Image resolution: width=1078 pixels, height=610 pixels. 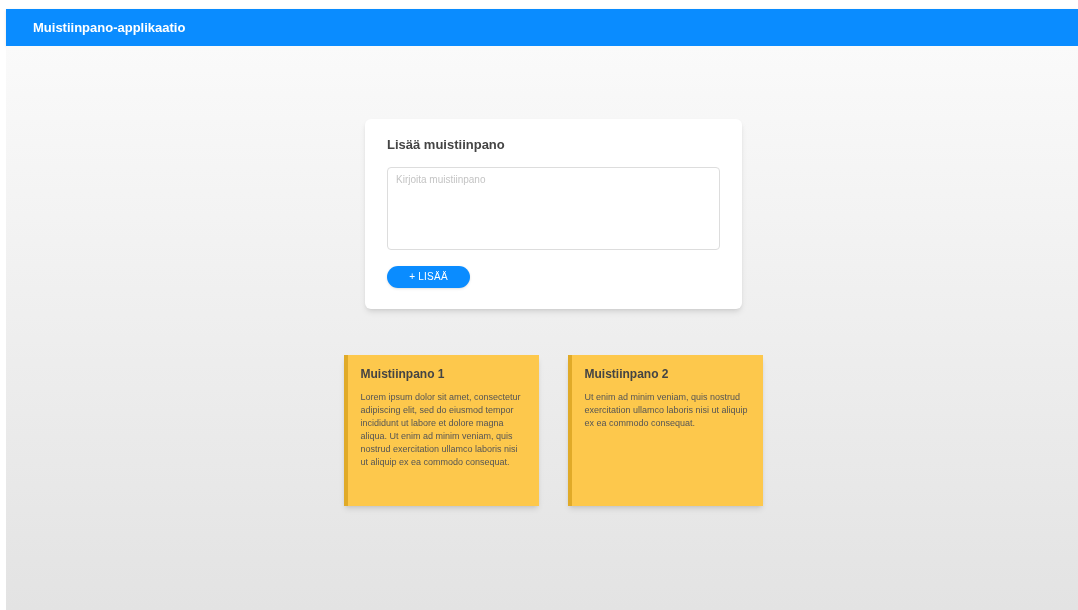 I want to click on note-text: Ut enim ad minim veniam, quis nostrud exercitation ullamco laboris nisi ut aliquip ex ea commodo consequat., so click(x=666, y=410).